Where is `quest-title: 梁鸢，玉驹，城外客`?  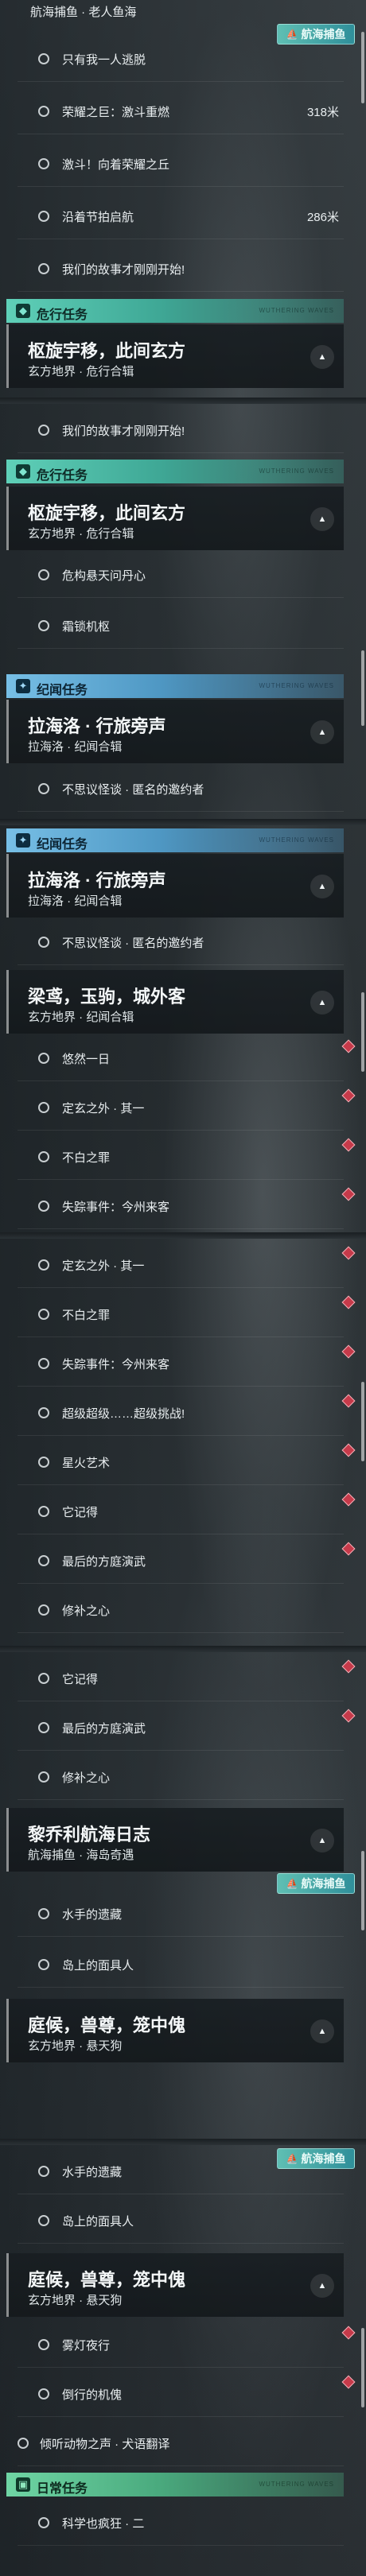 quest-title: 梁鸢，玉驹，城外客 is located at coordinates (107, 997).